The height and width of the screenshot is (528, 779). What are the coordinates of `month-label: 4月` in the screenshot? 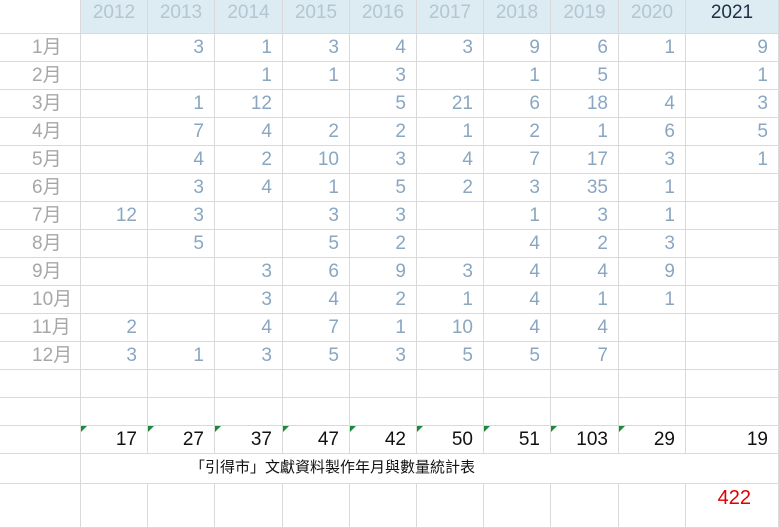 It's located at (40, 132).